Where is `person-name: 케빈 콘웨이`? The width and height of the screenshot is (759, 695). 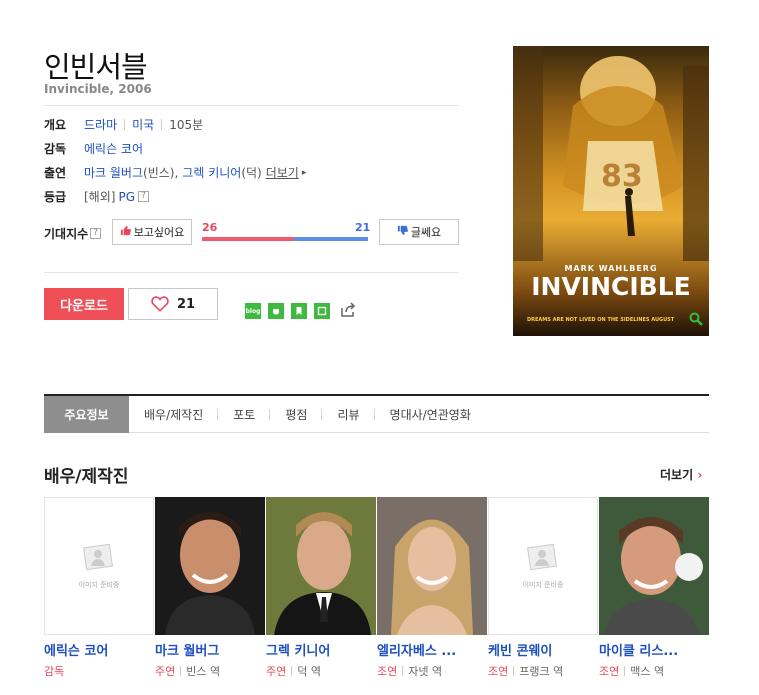
person-name: 케빈 콘웨이 is located at coordinates (543, 649).